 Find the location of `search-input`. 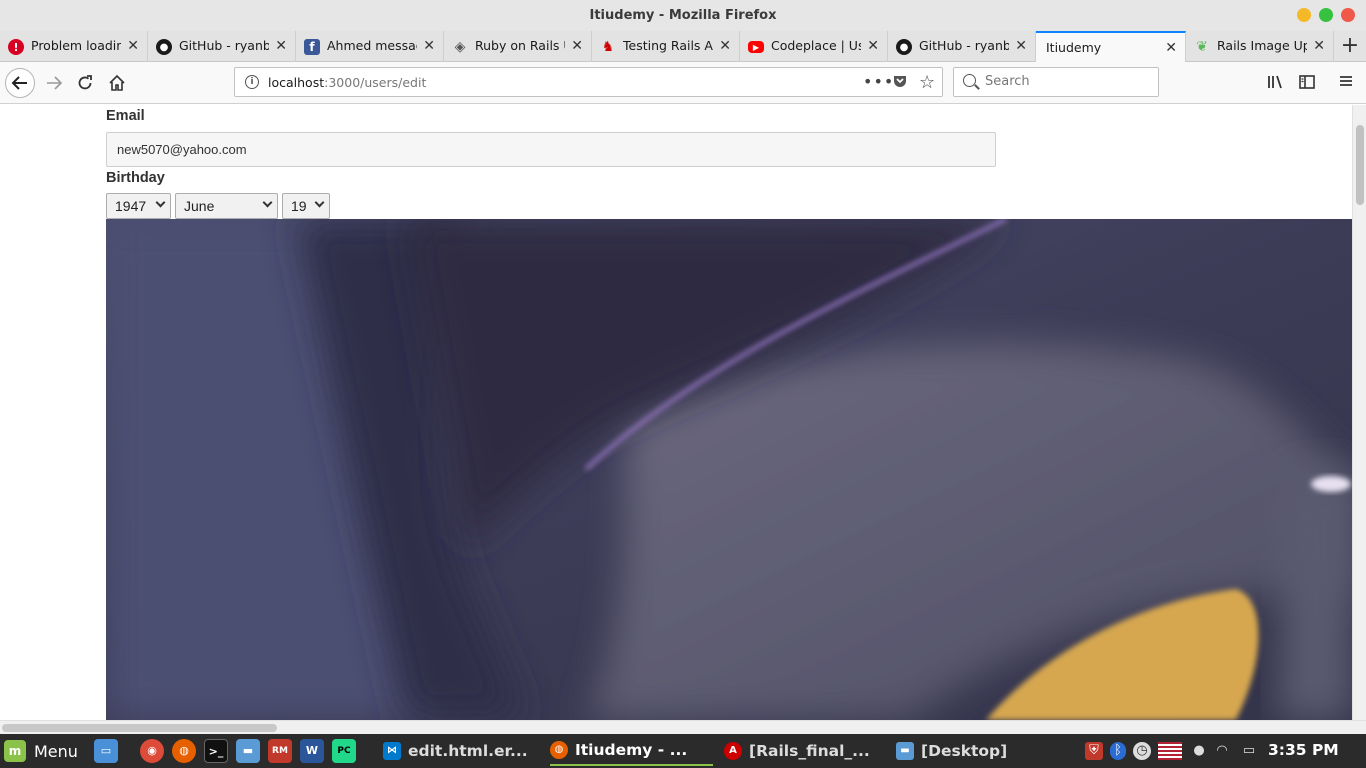

search-input is located at coordinates (1065, 81).